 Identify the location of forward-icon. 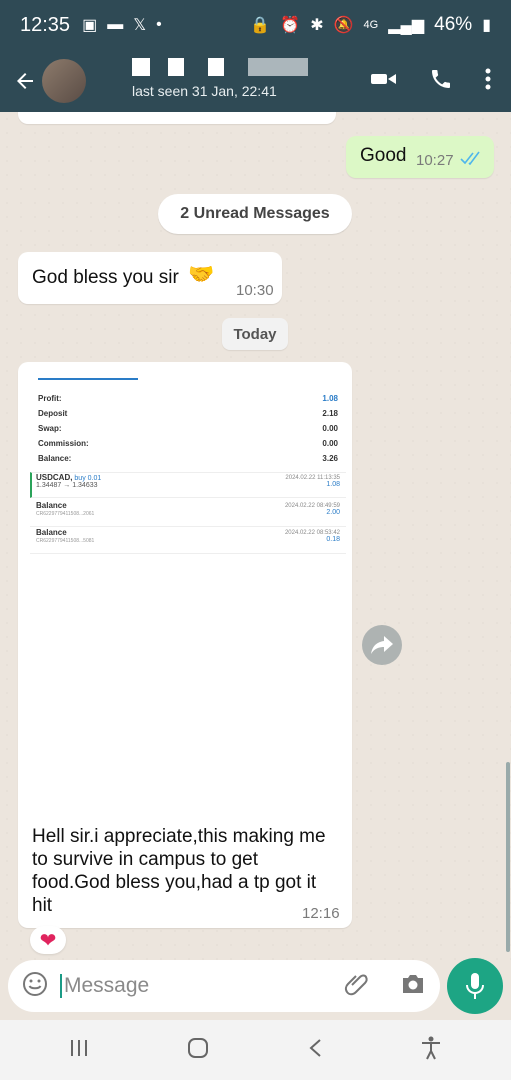
(382, 645).